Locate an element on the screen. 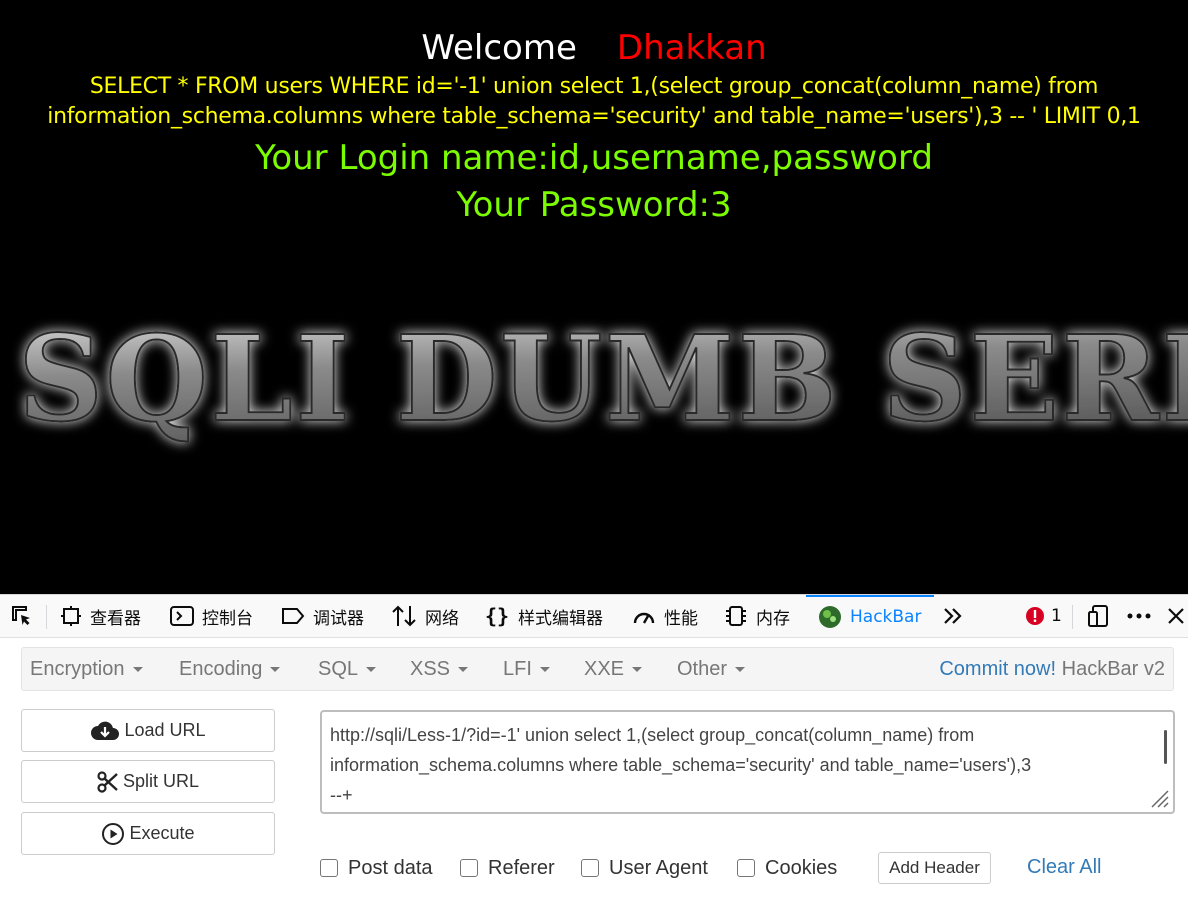  execute-button: Execute is located at coordinates (148, 833).